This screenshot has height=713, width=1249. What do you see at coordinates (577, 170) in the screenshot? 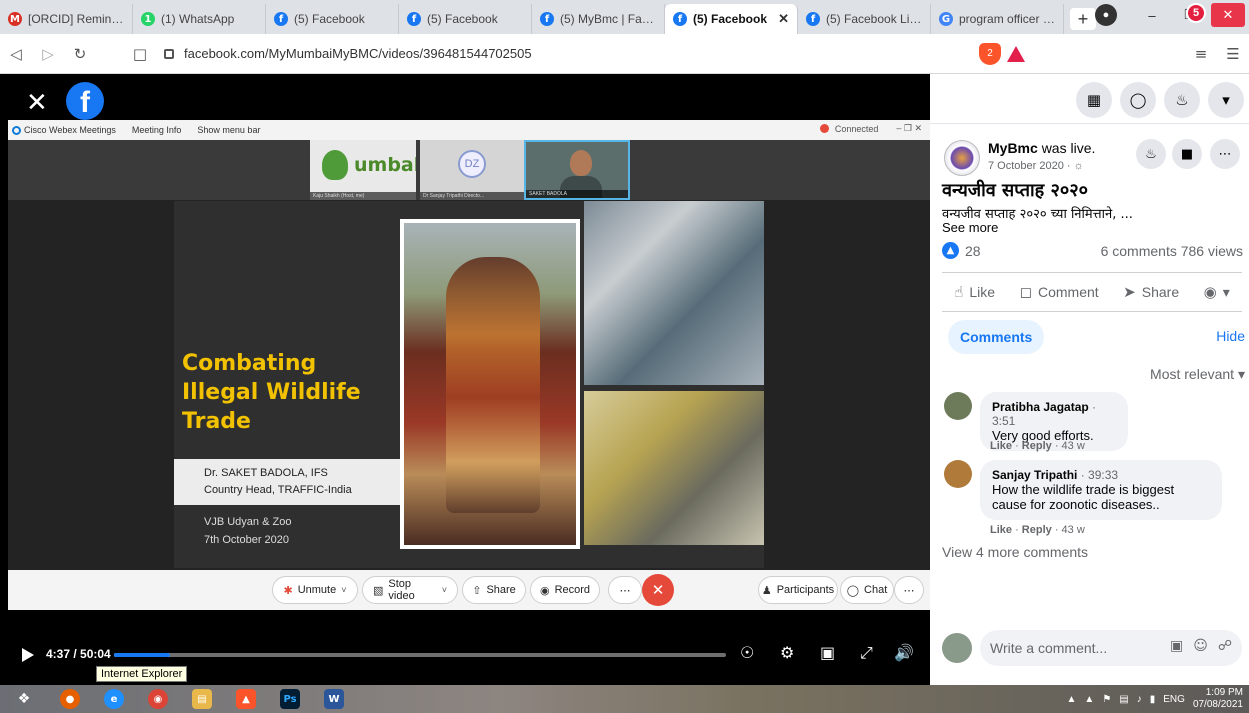
I see `participant-thumb: SAKET BADOLA` at bounding box center [577, 170].